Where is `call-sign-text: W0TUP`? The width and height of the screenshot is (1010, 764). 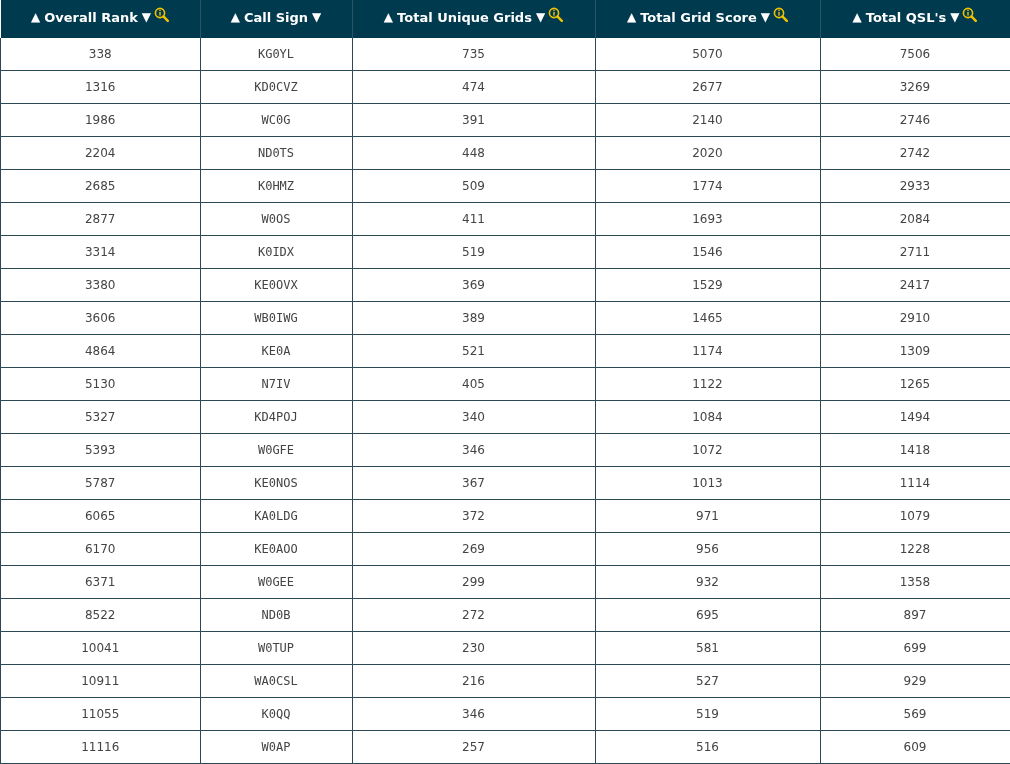 call-sign-text: W0TUP is located at coordinates (276, 648).